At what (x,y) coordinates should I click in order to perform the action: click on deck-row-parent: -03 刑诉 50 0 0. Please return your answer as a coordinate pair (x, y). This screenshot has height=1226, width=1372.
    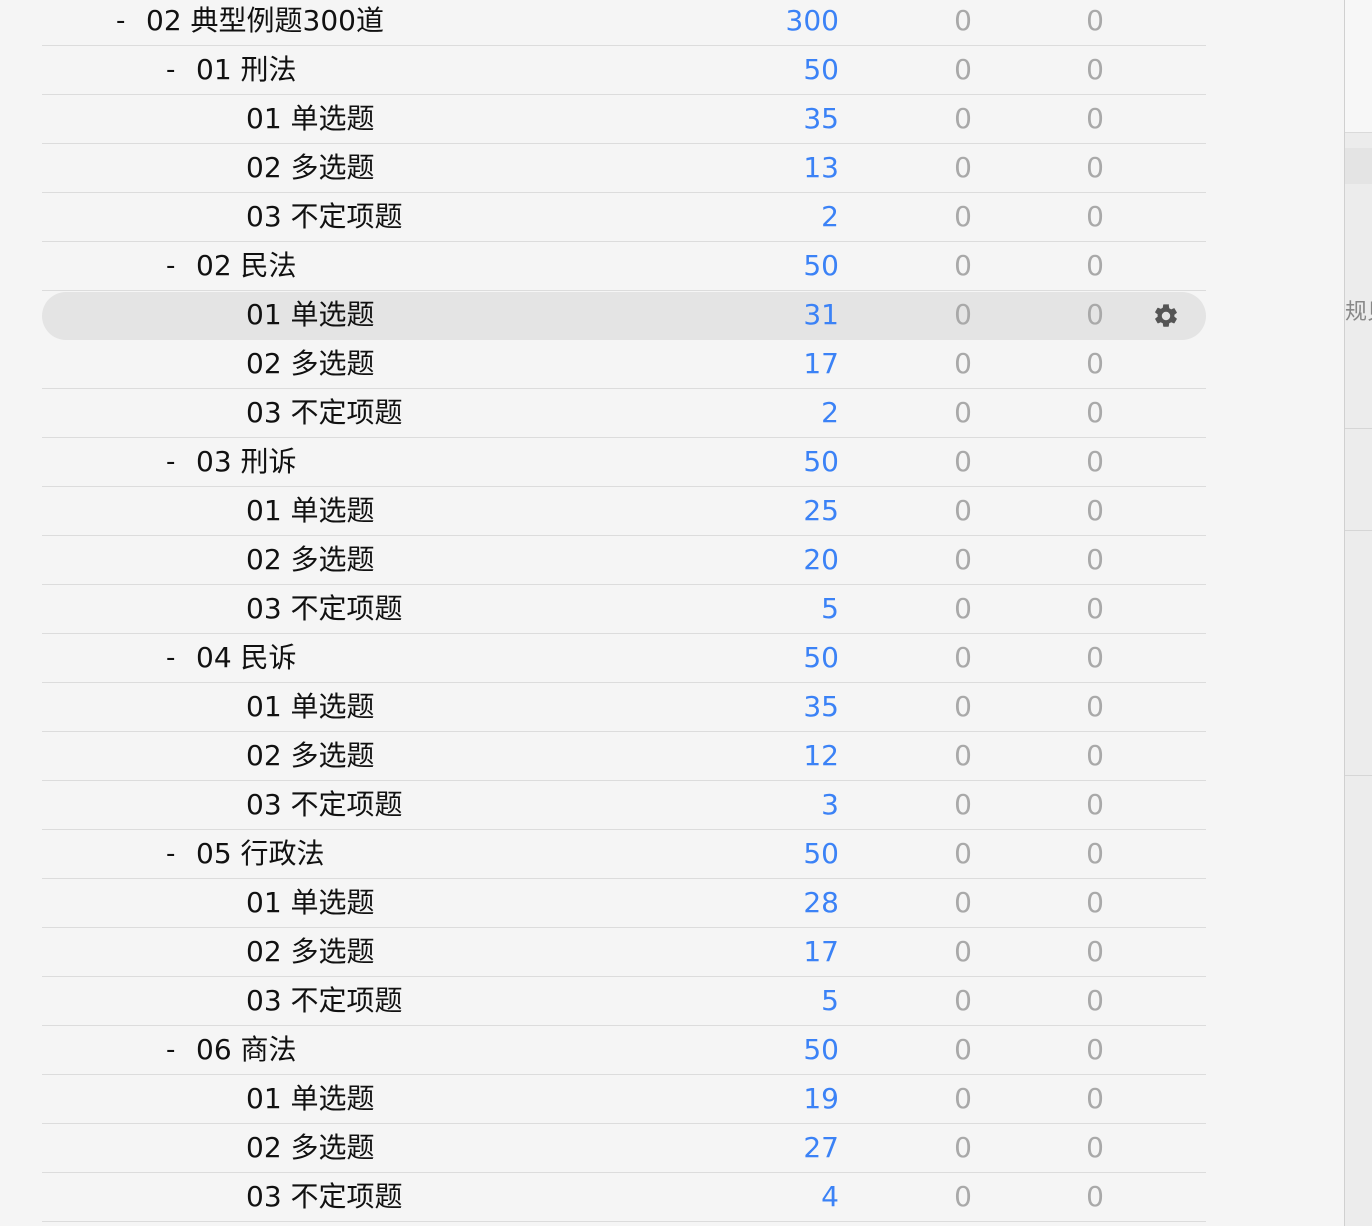
    Looking at the image, I should click on (624, 463).